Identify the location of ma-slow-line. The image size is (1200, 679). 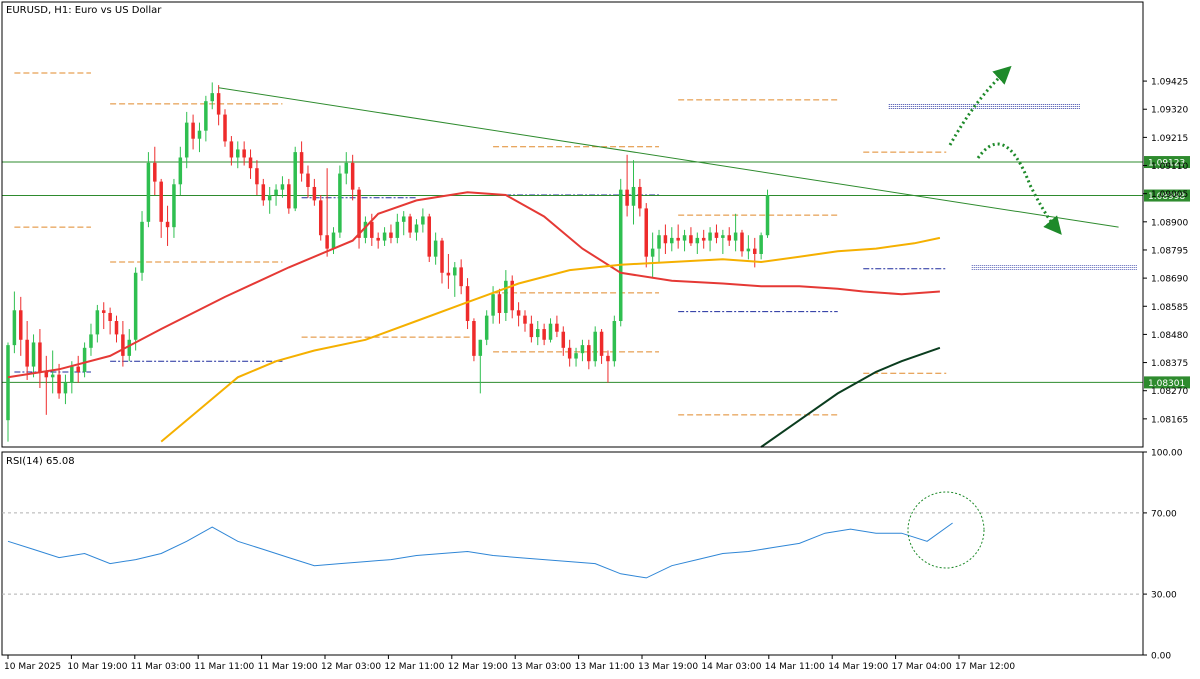
(850, 397).